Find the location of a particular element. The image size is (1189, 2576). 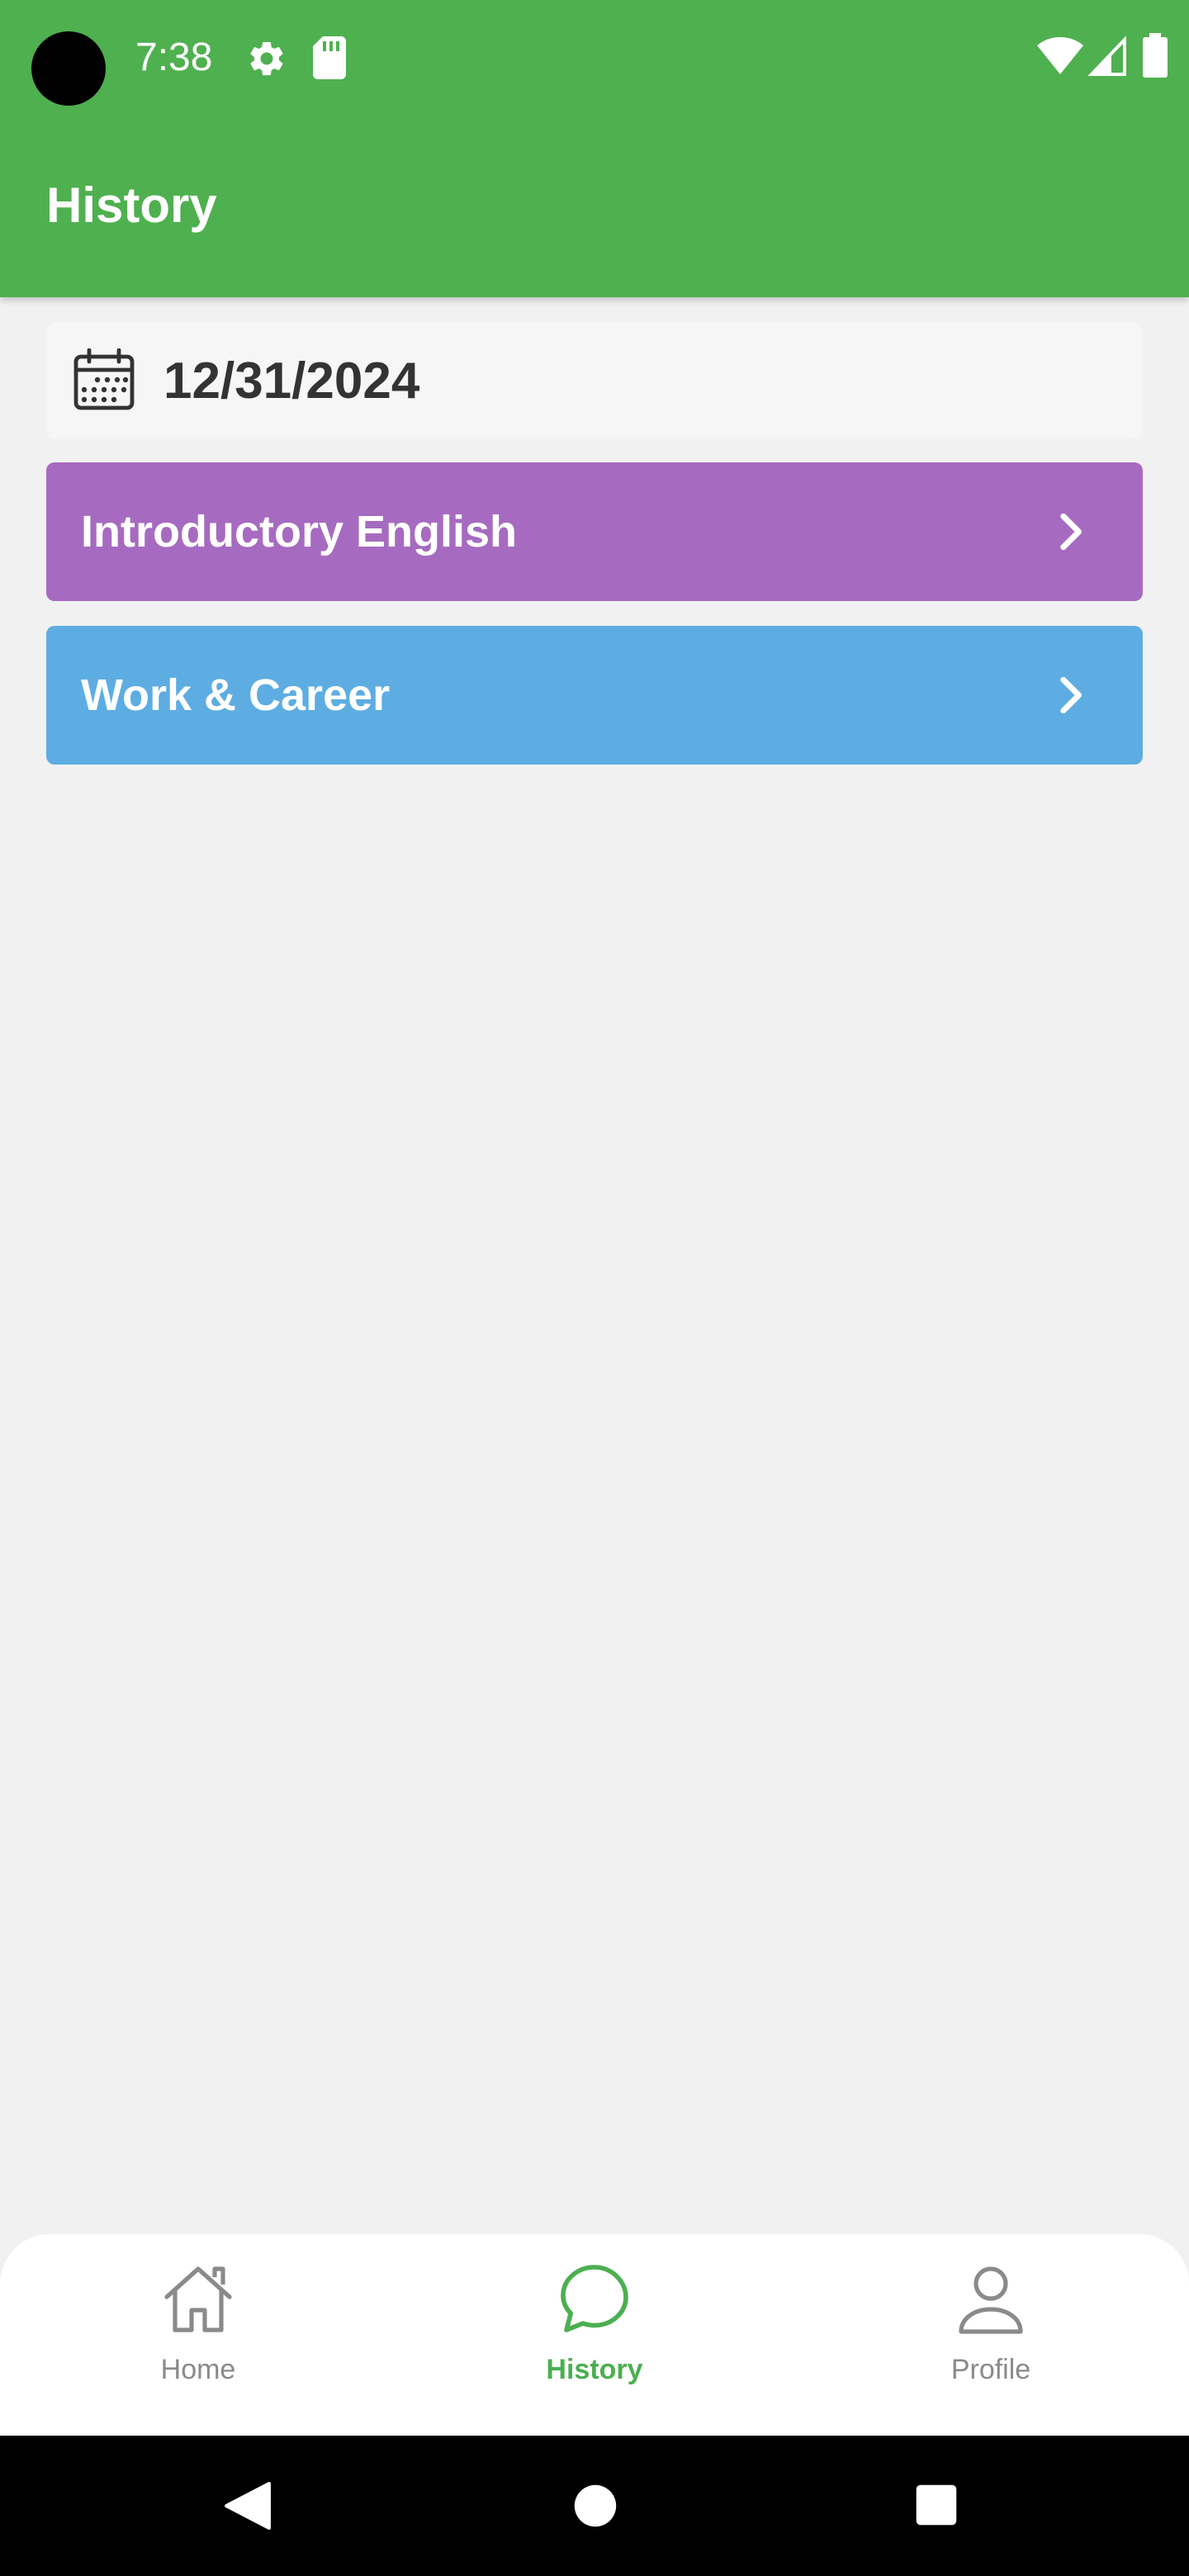

topic-label: Work & Career is located at coordinates (236, 695).